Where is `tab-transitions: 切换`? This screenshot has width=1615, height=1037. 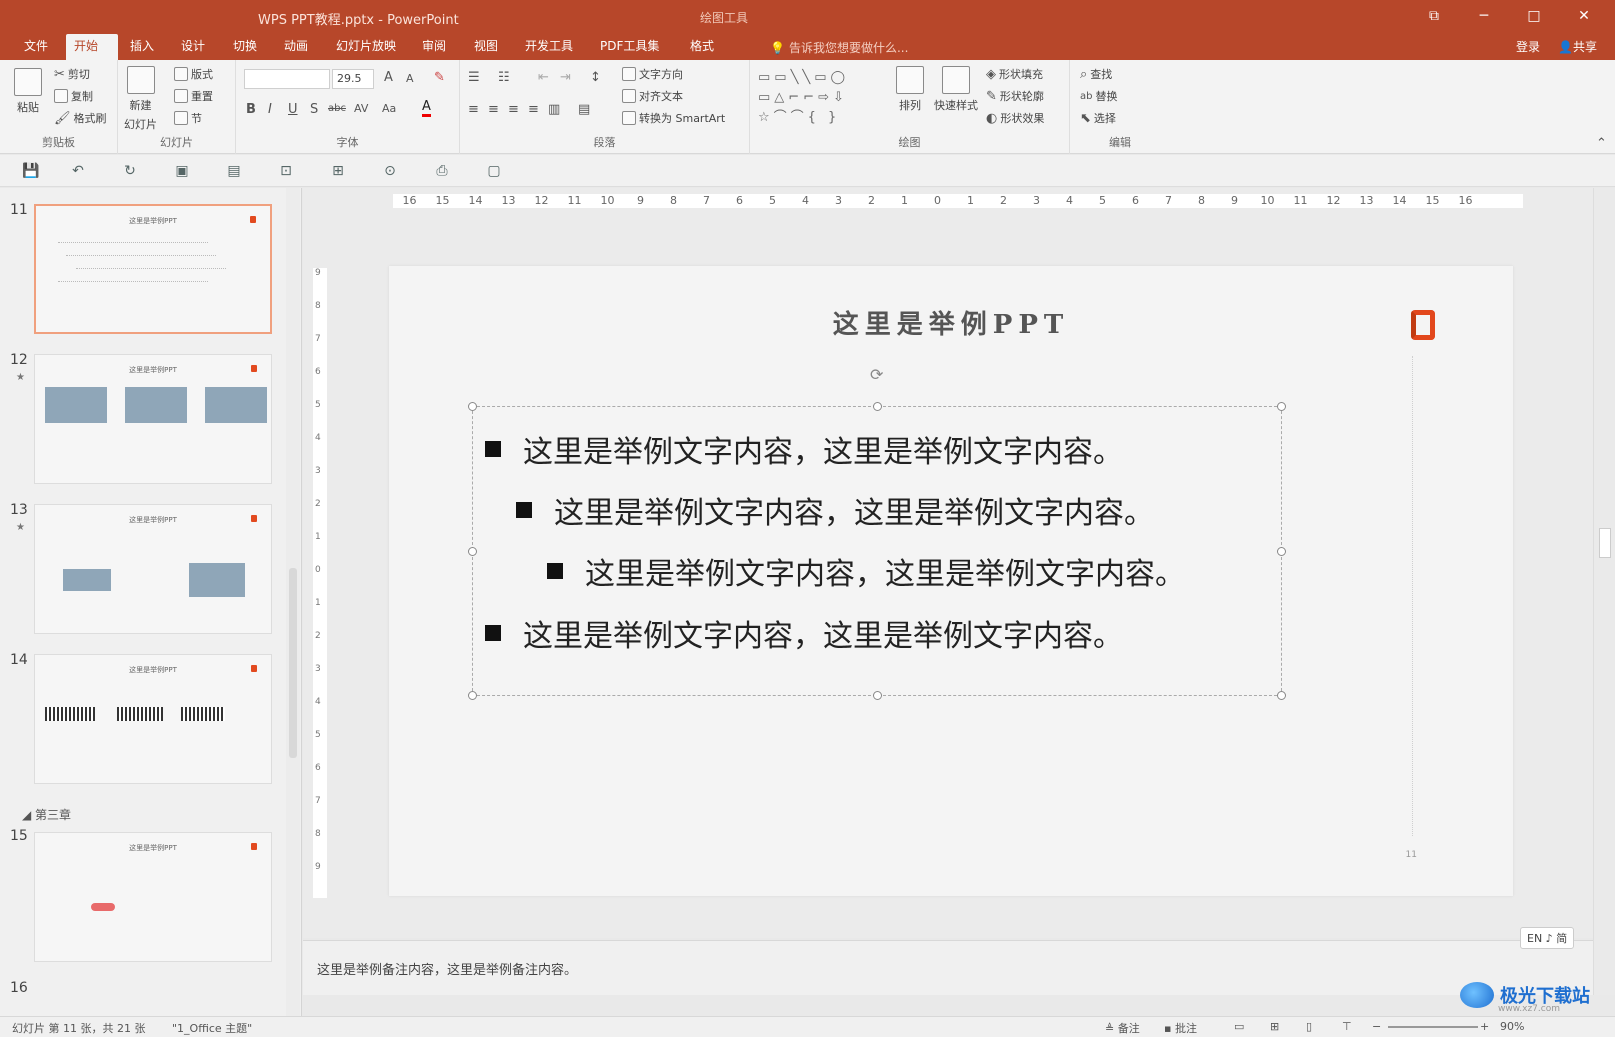 tab-transitions: 切换 is located at coordinates (245, 47).